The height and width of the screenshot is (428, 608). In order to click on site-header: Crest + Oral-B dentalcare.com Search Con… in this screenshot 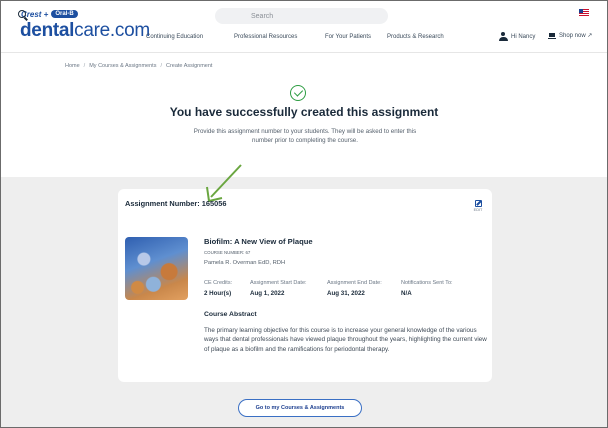, I will do `click(304, 27)`.